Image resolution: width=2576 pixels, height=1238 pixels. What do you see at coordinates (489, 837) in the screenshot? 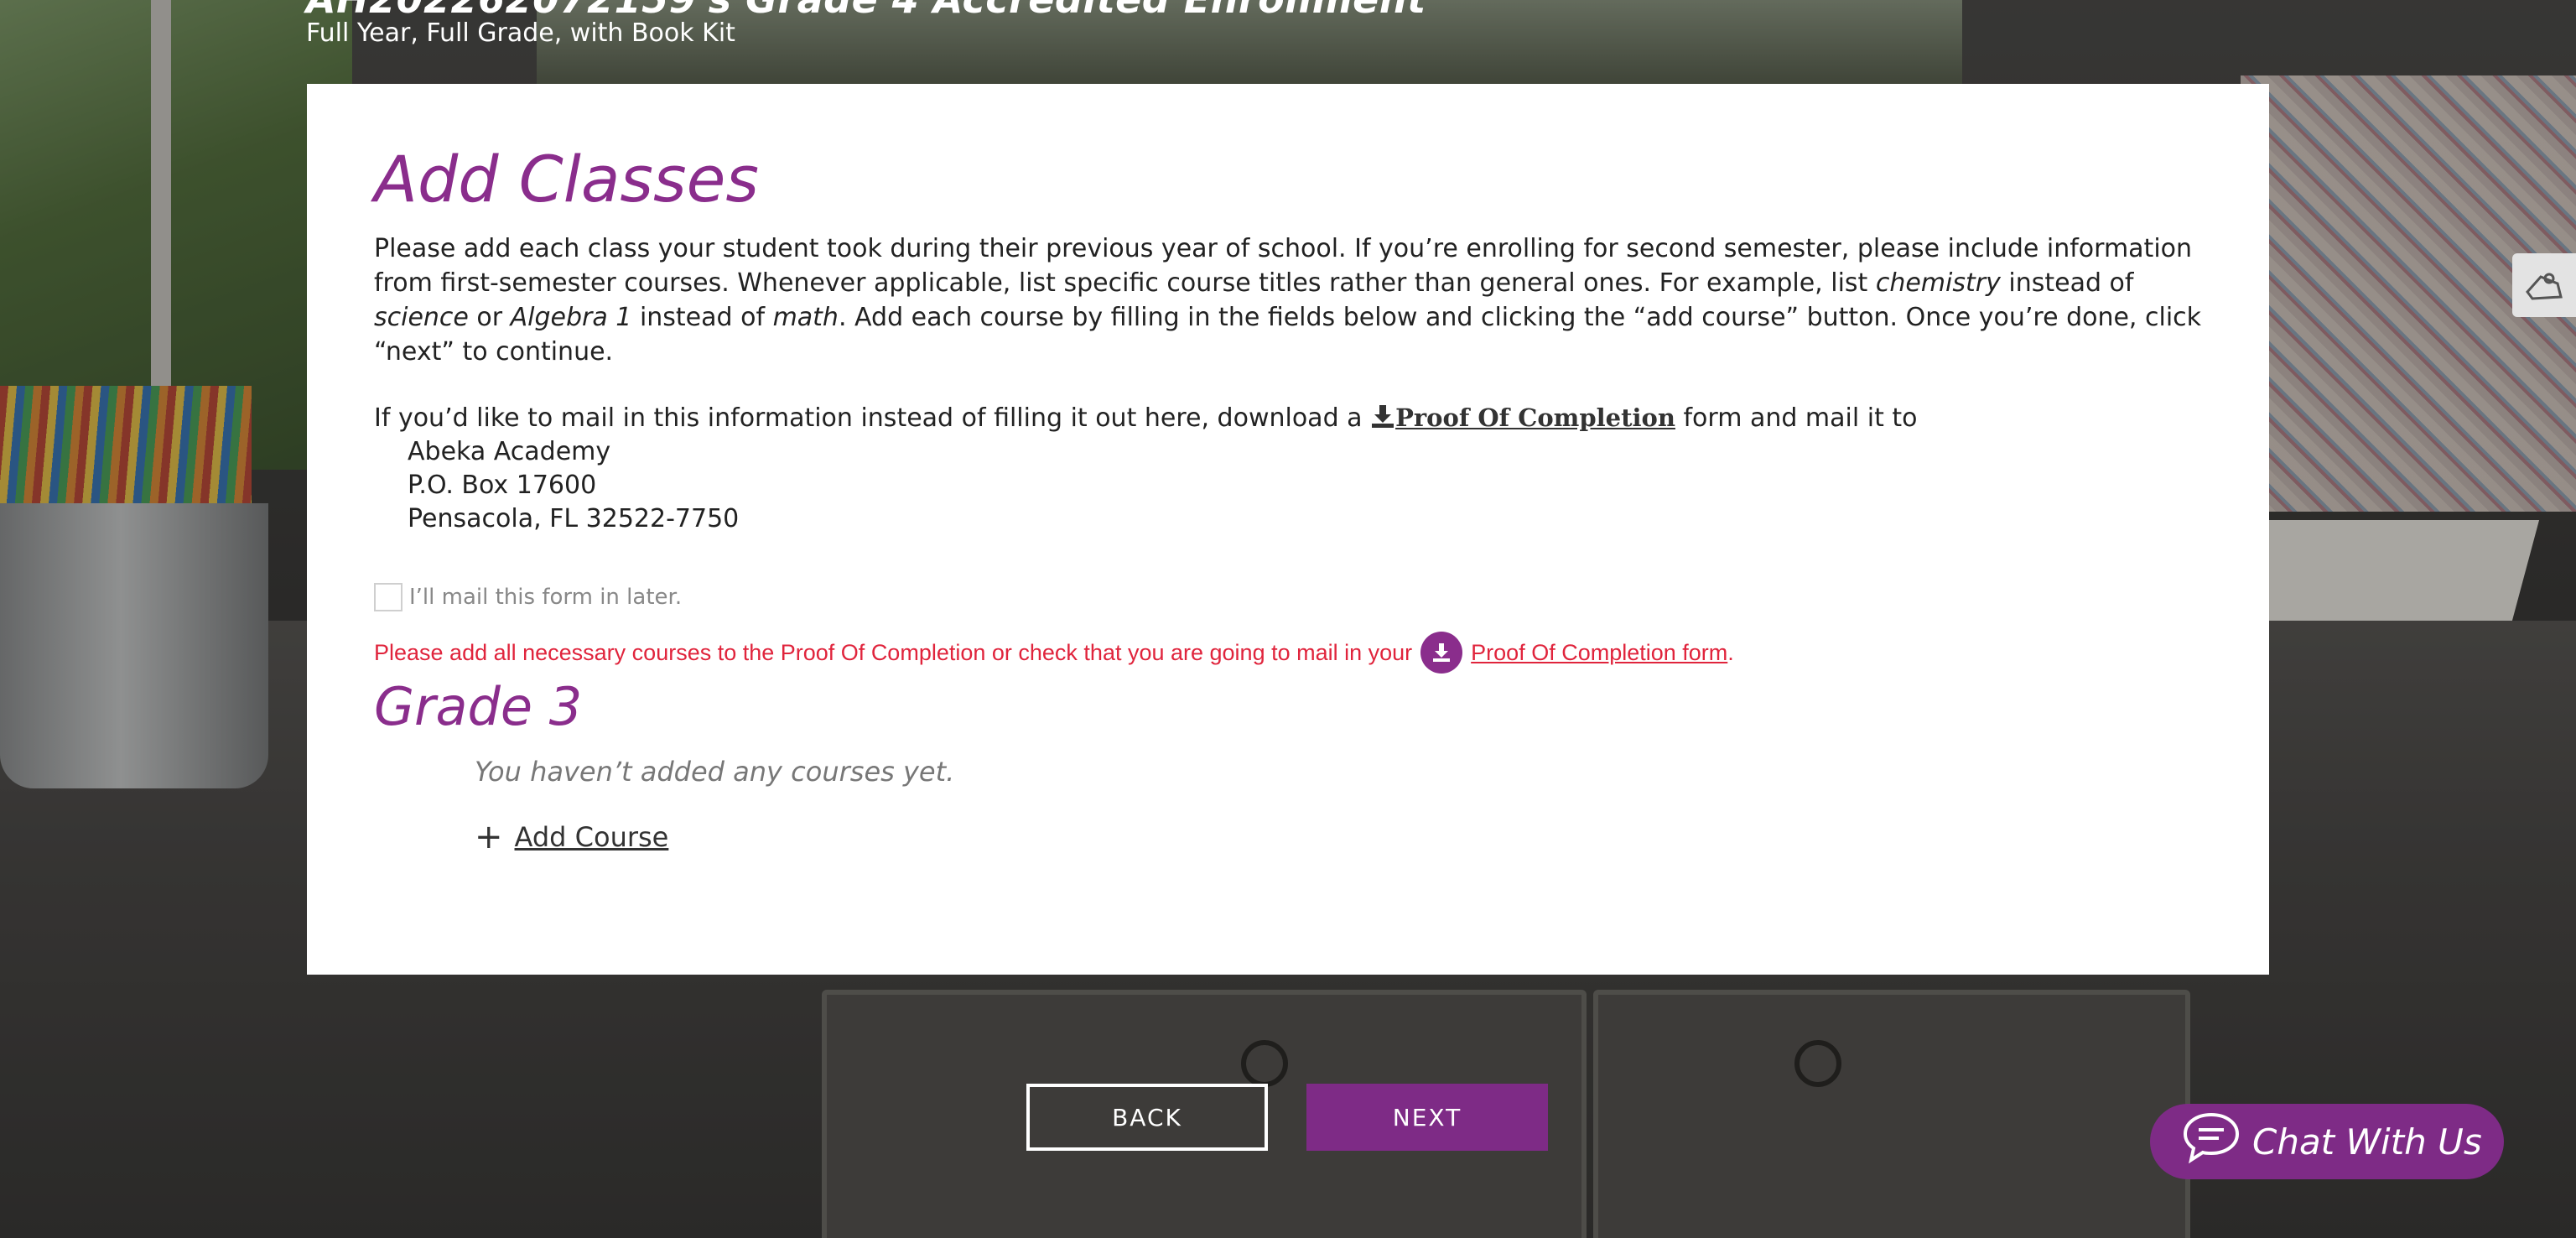
I see `plus-icon: +` at bounding box center [489, 837].